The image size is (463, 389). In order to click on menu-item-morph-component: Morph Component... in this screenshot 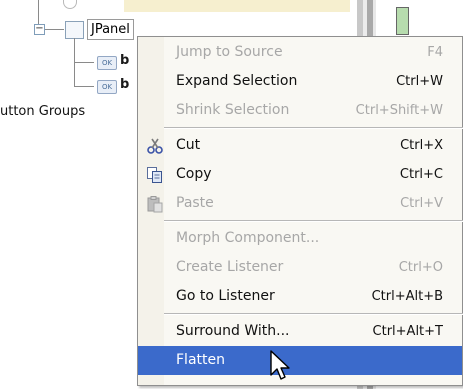, I will do `click(300, 238)`.